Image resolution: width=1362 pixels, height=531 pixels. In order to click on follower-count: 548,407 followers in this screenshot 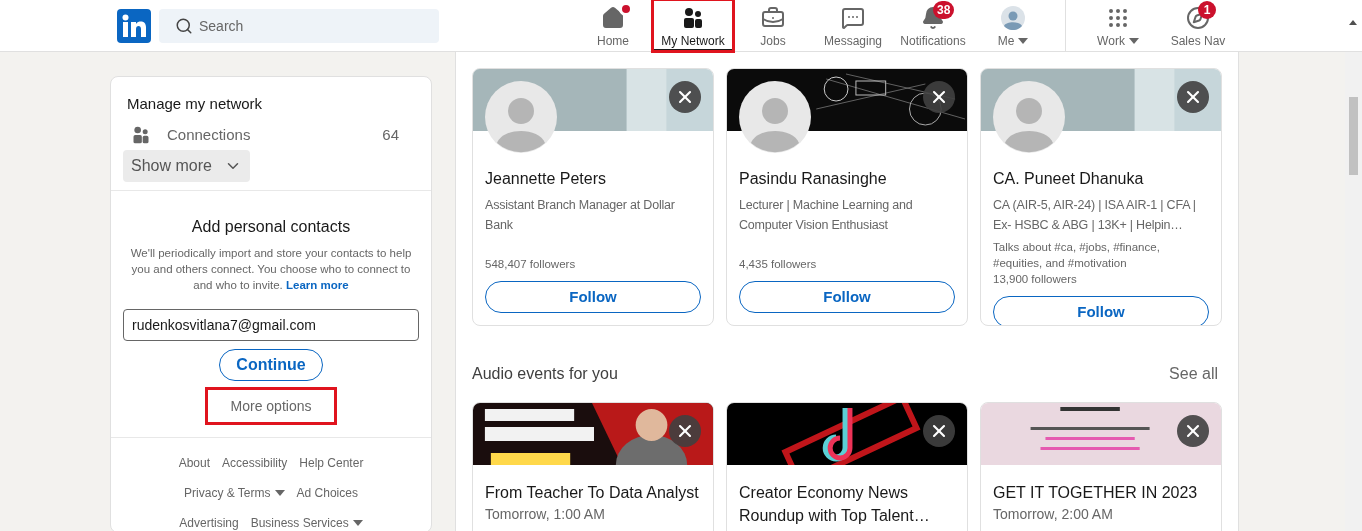, I will do `click(531, 264)`.